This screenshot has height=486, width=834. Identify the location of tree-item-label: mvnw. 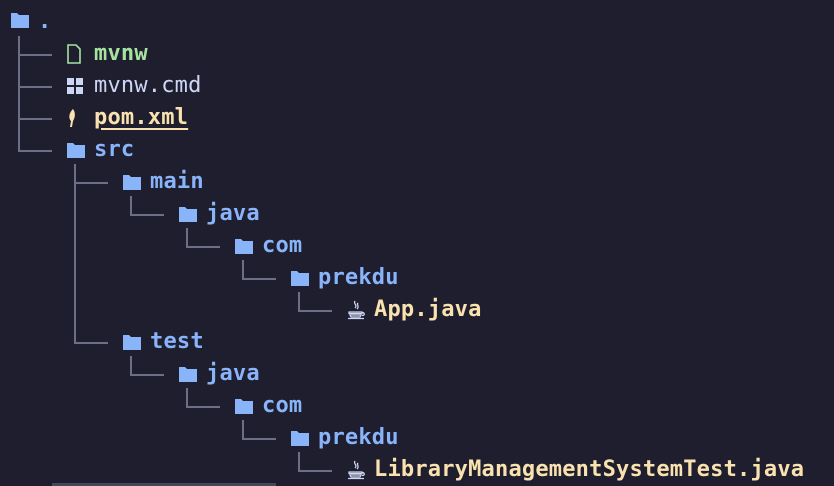
(121, 53).